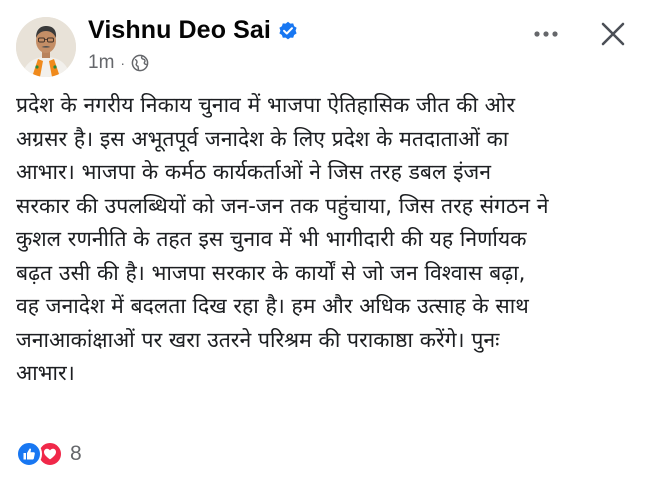 This screenshot has height=480, width=645. What do you see at coordinates (45, 372) in the screenshot?
I see `post-text-line: आभार।` at bounding box center [45, 372].